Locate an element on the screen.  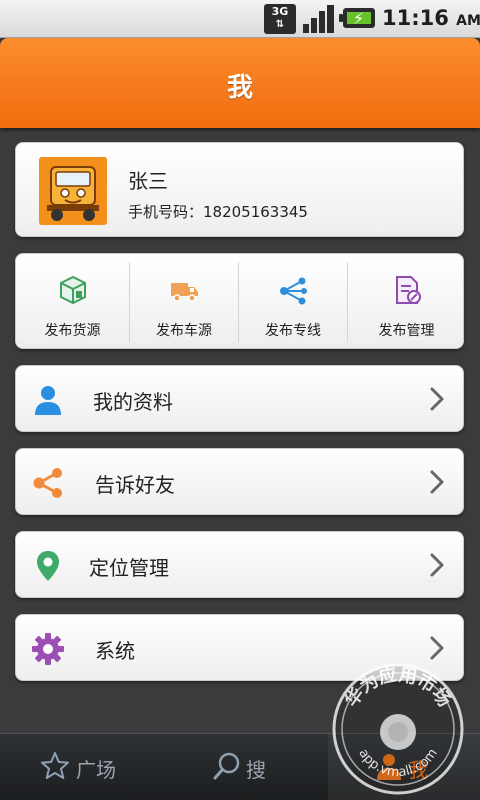
app-header: 我 is located at coordinates (240, 83).